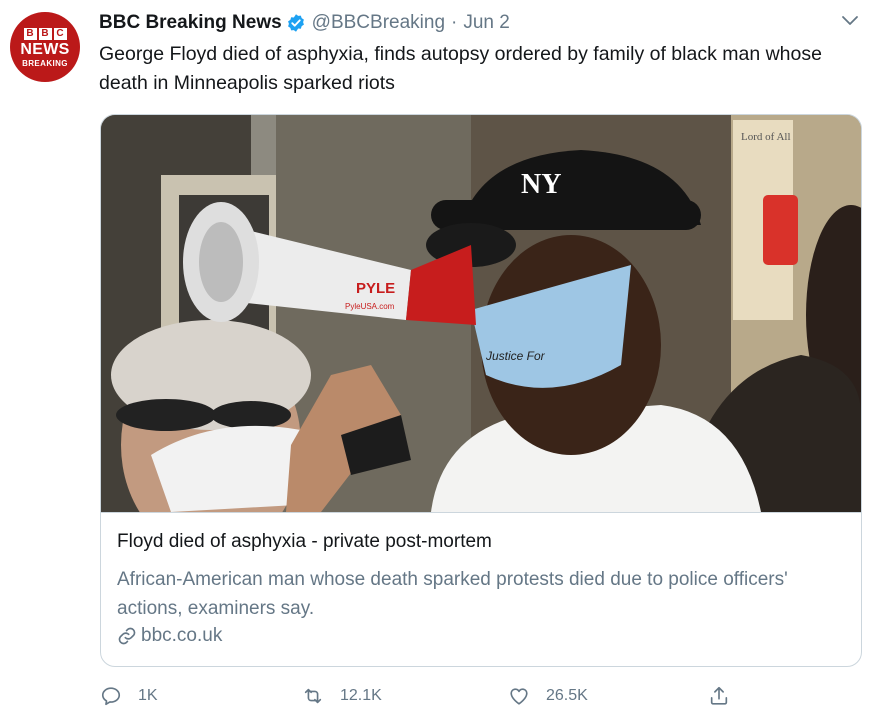  What do you see at coordinates (567, 695) in the screenshot?
I see `like-count: 26.5K` at bounding box center [567, 695].